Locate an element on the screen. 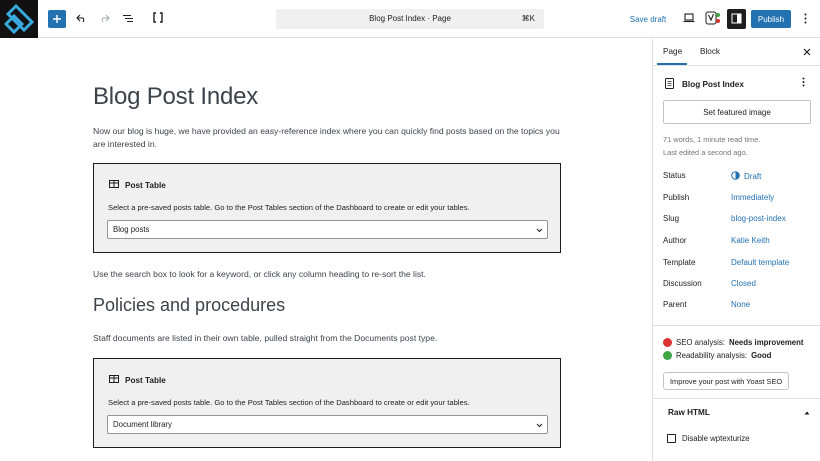 This screenshot has width=820, height=461. sidebar-toggle-icon is located at coordinates (736, 19).